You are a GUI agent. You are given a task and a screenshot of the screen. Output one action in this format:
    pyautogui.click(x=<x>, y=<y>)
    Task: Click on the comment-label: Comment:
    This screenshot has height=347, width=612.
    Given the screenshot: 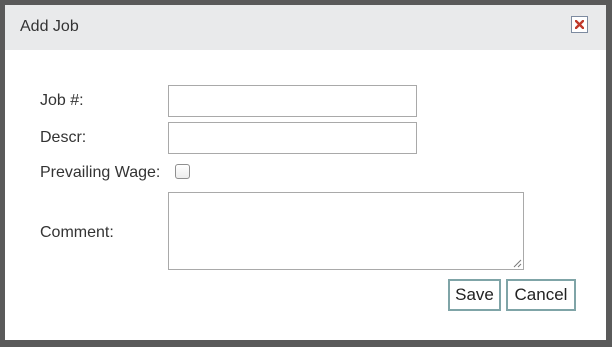 What is the action you would take?
    pyautogui.click(x=77, y=232)
    